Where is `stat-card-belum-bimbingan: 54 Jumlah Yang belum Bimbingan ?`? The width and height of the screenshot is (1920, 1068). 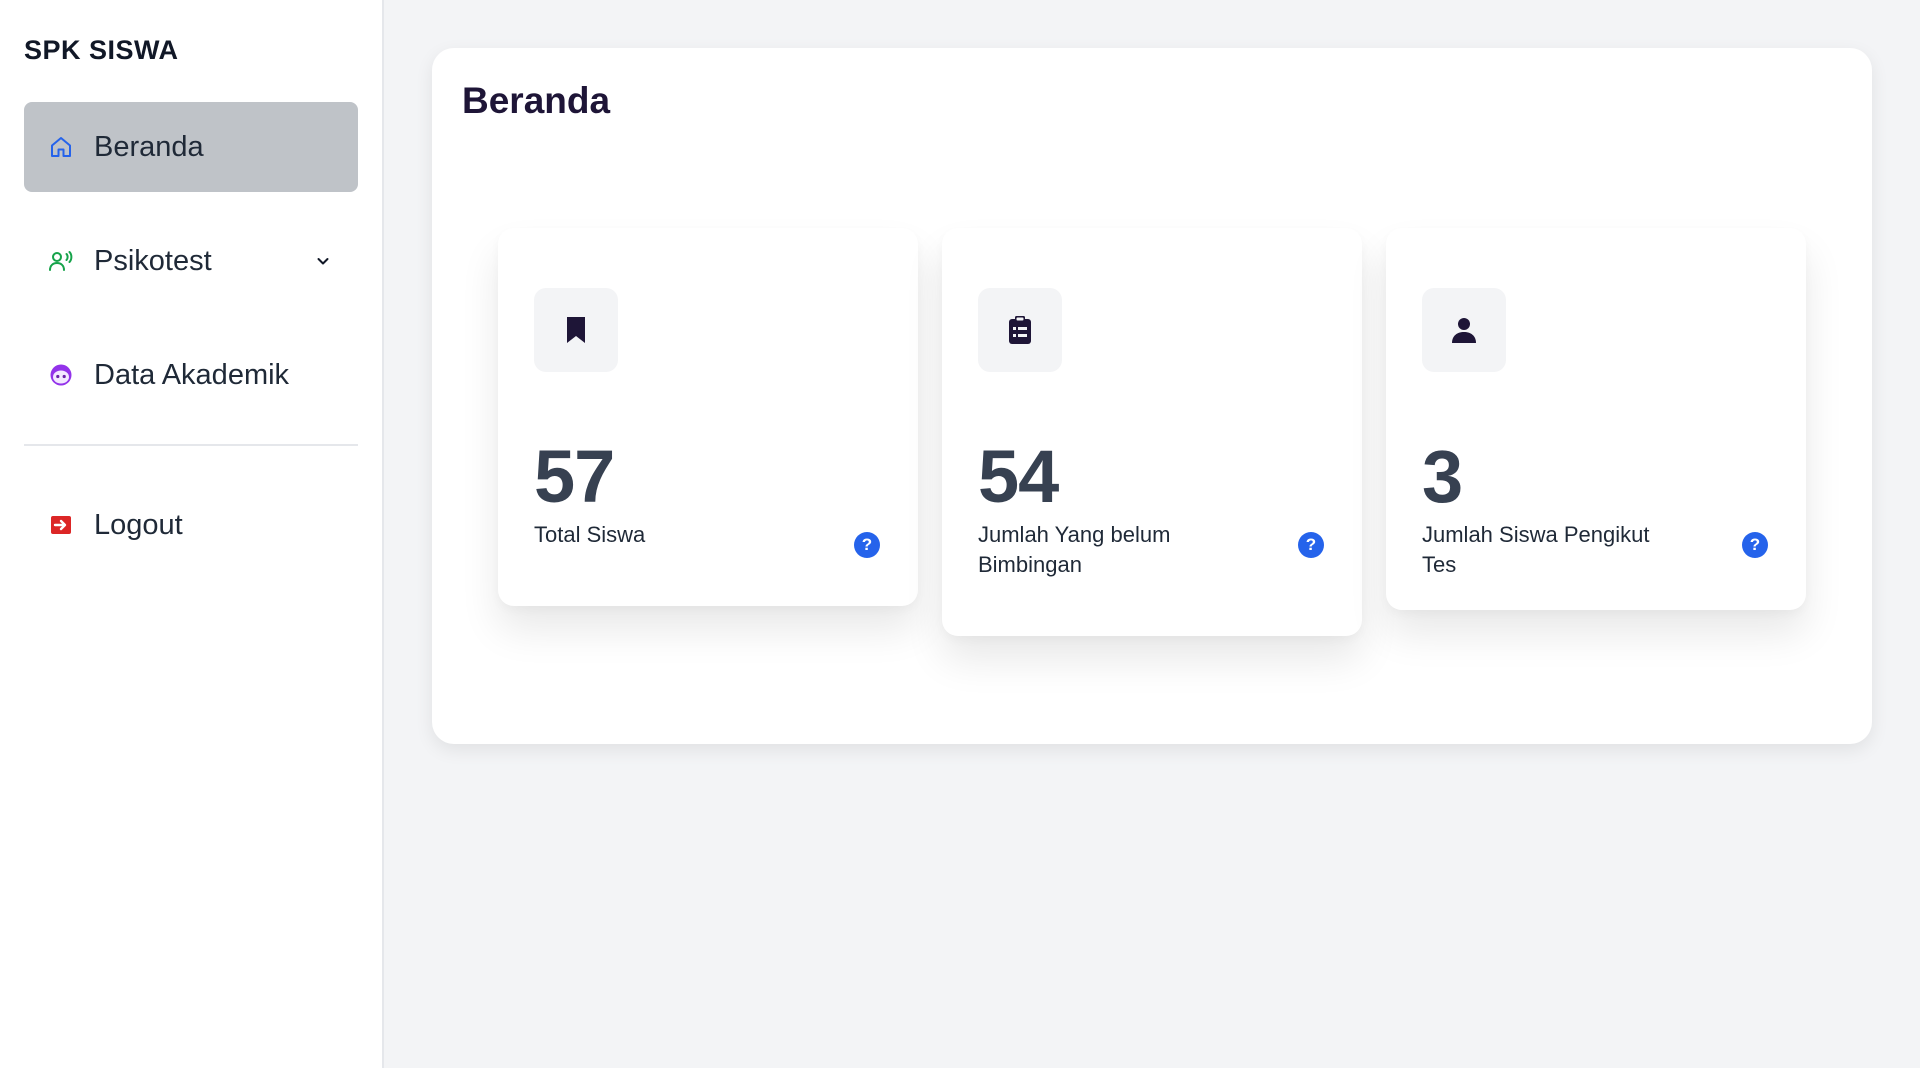 stat-card-belum-bimbingan: 54 Jumlah Yang belum Bimbingan ? is located at coordinates (1152, 432).